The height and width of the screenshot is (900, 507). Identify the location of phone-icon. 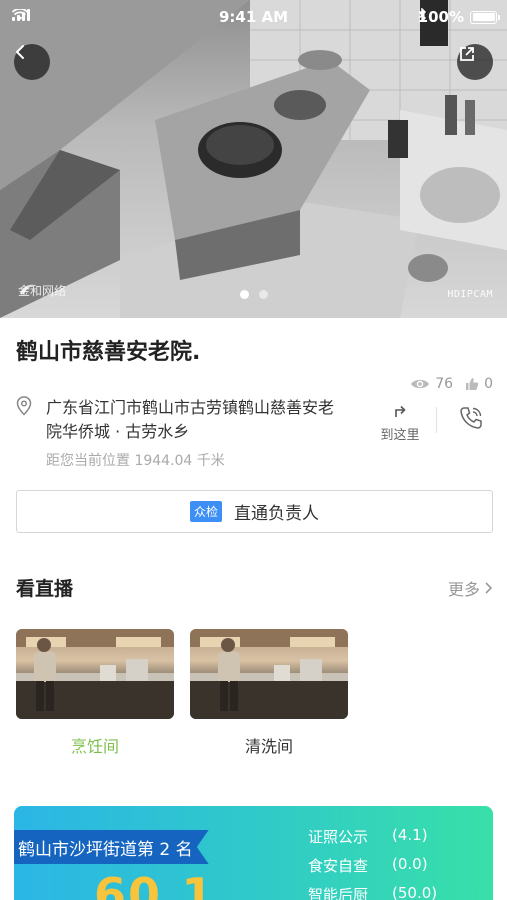
(471, 418).